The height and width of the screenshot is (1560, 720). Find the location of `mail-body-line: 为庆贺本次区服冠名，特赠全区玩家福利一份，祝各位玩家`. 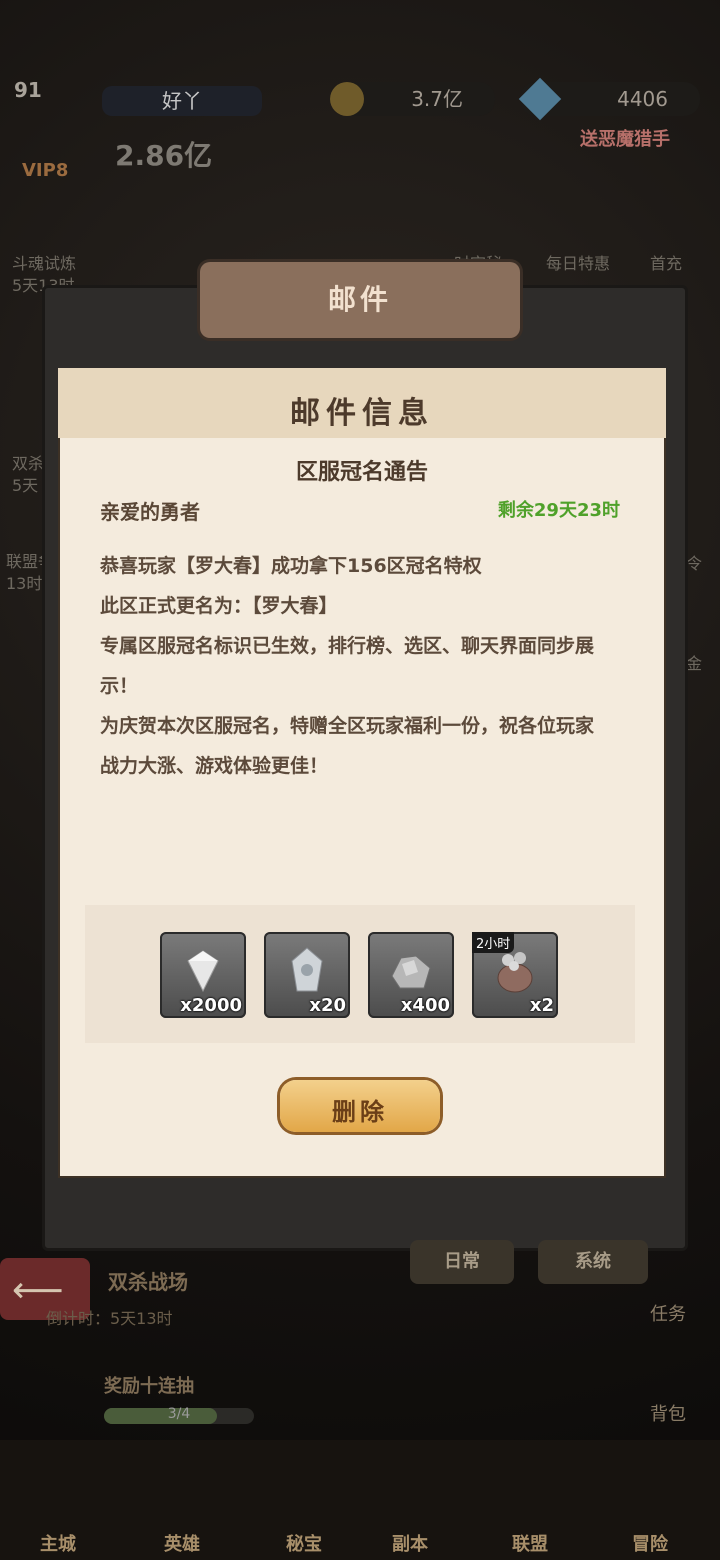

mail-body-line: 为庆贺本次区服冠名，特赠全区玩家福利一份，祝各位玩家 is located at coordinates (347, 726).